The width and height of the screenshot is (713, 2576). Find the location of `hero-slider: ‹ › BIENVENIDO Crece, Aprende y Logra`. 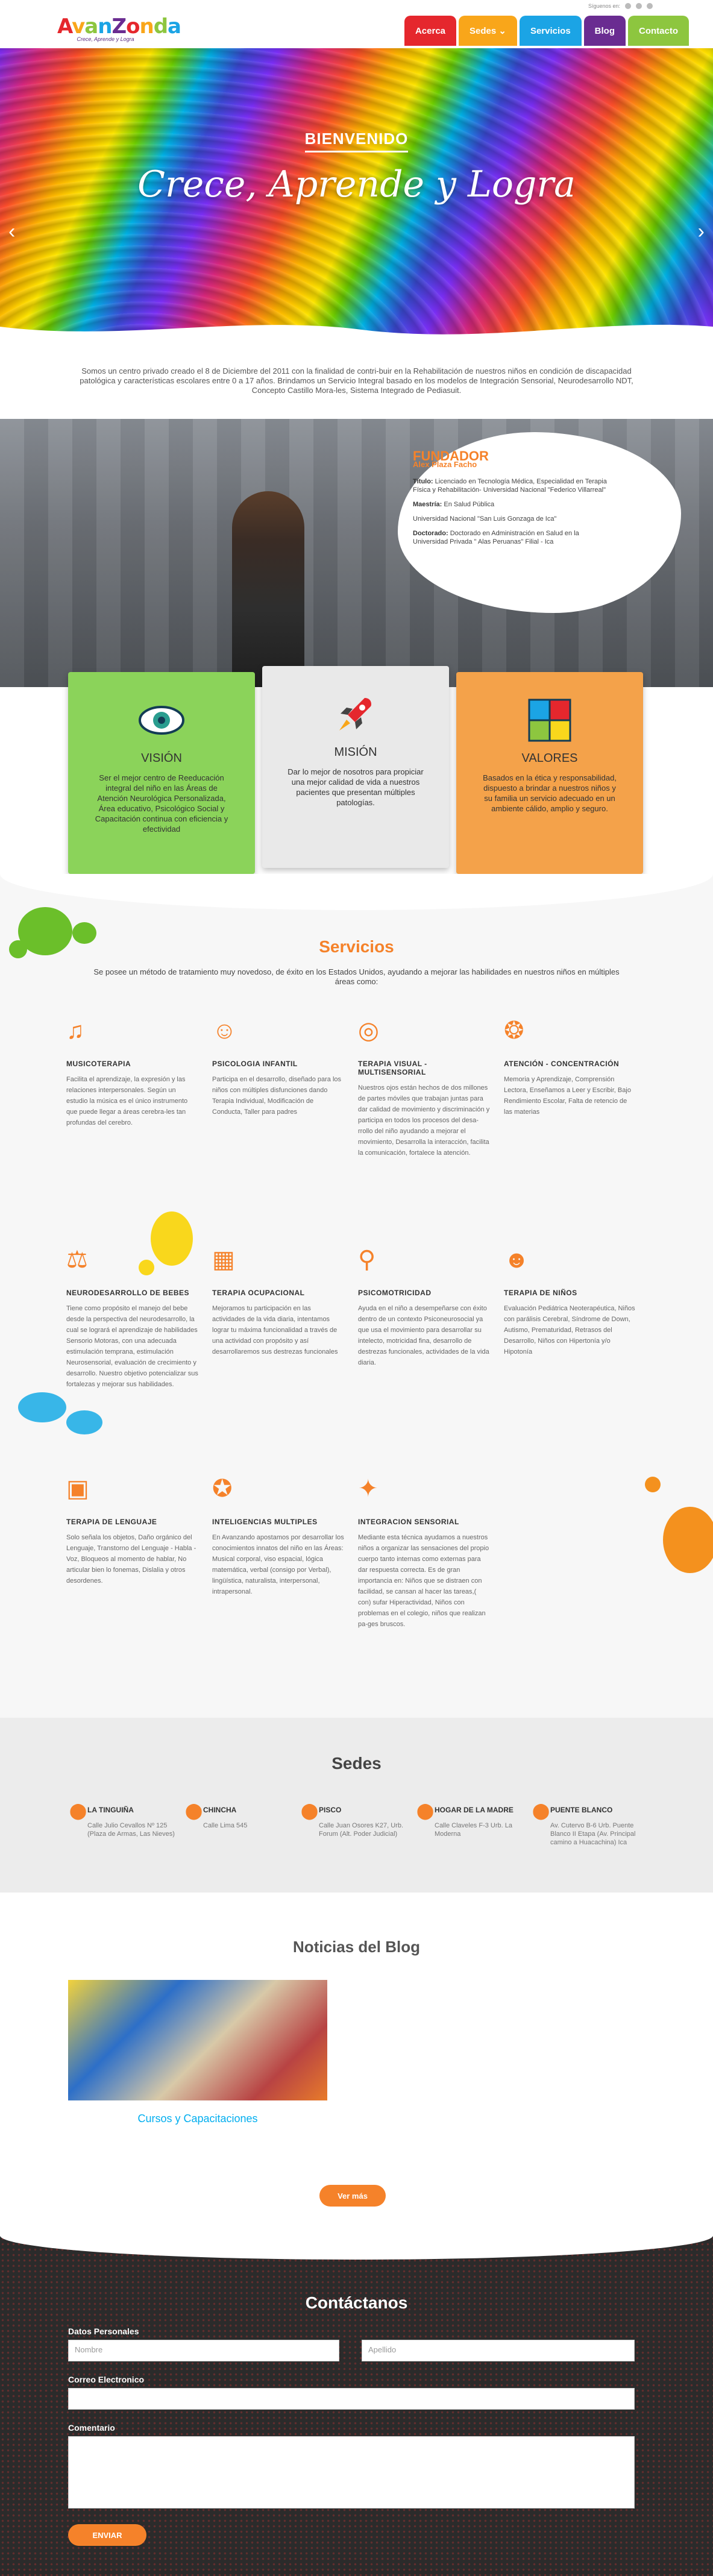

hero-slider: ‹ › BIENVENIDO Crece, Aprende y Logra is located at coordinates (356, 196).